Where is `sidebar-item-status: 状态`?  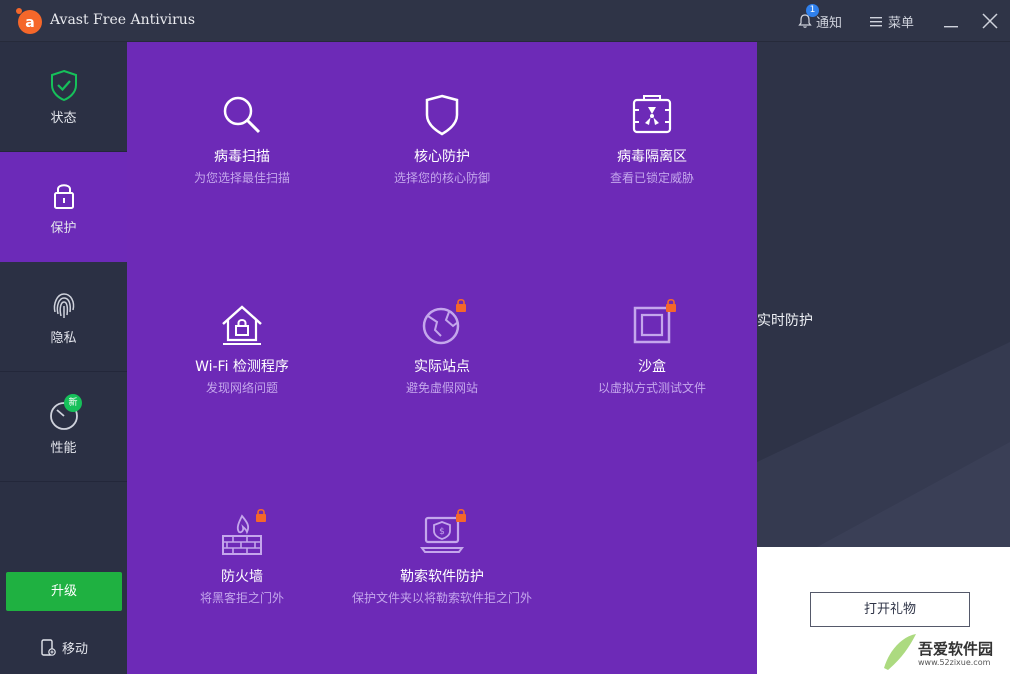
sidebar-item-status: 状态 is located at coordinates (63, 97).